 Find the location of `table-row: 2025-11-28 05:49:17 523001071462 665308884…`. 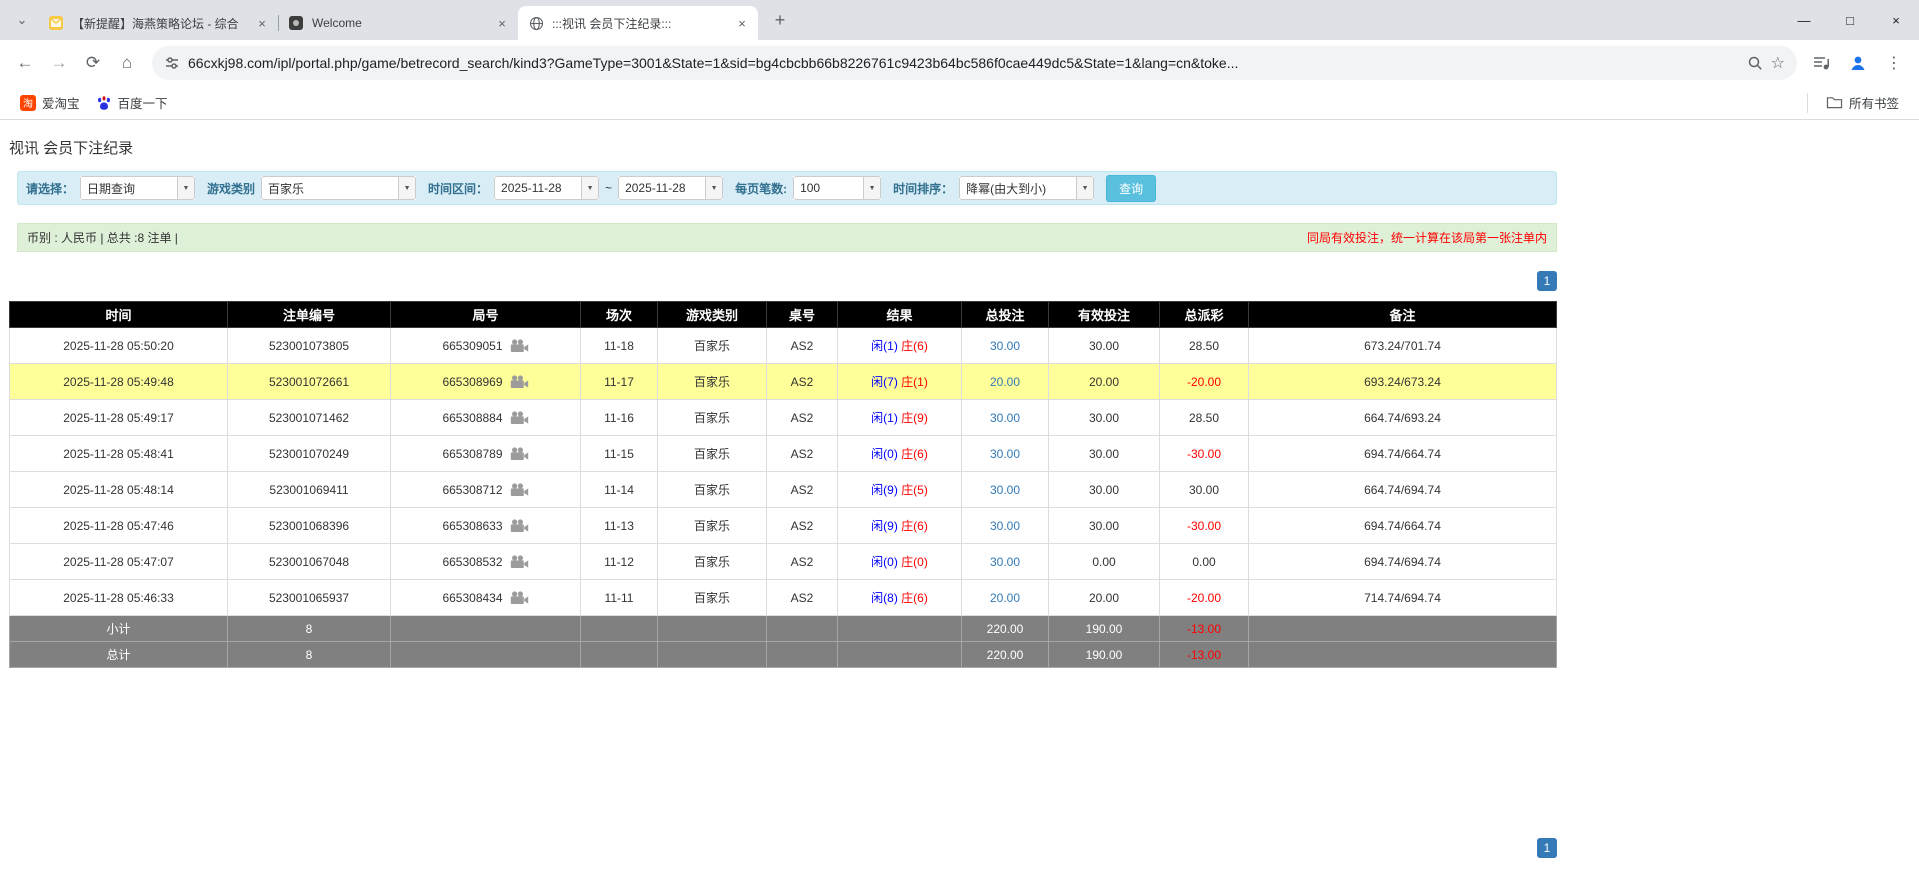

table-row: 2025-11-28 05:49:17 523001071462 665308884… is located at coordinates (783, 417).